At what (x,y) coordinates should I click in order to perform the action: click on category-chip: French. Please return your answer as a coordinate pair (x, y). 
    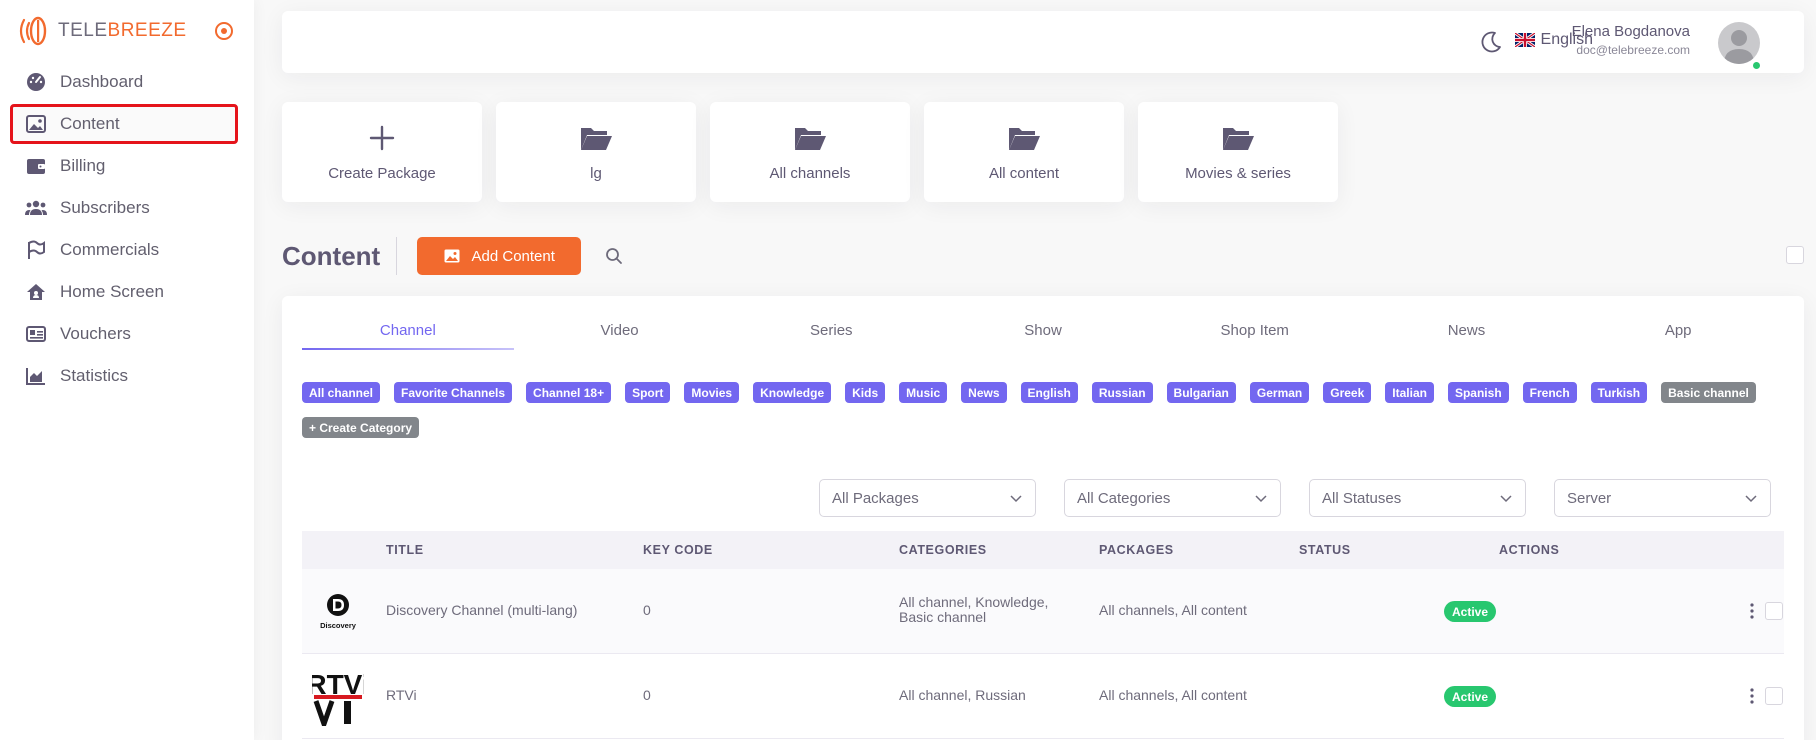
    Looking at the image, I should click on (1549, 392).